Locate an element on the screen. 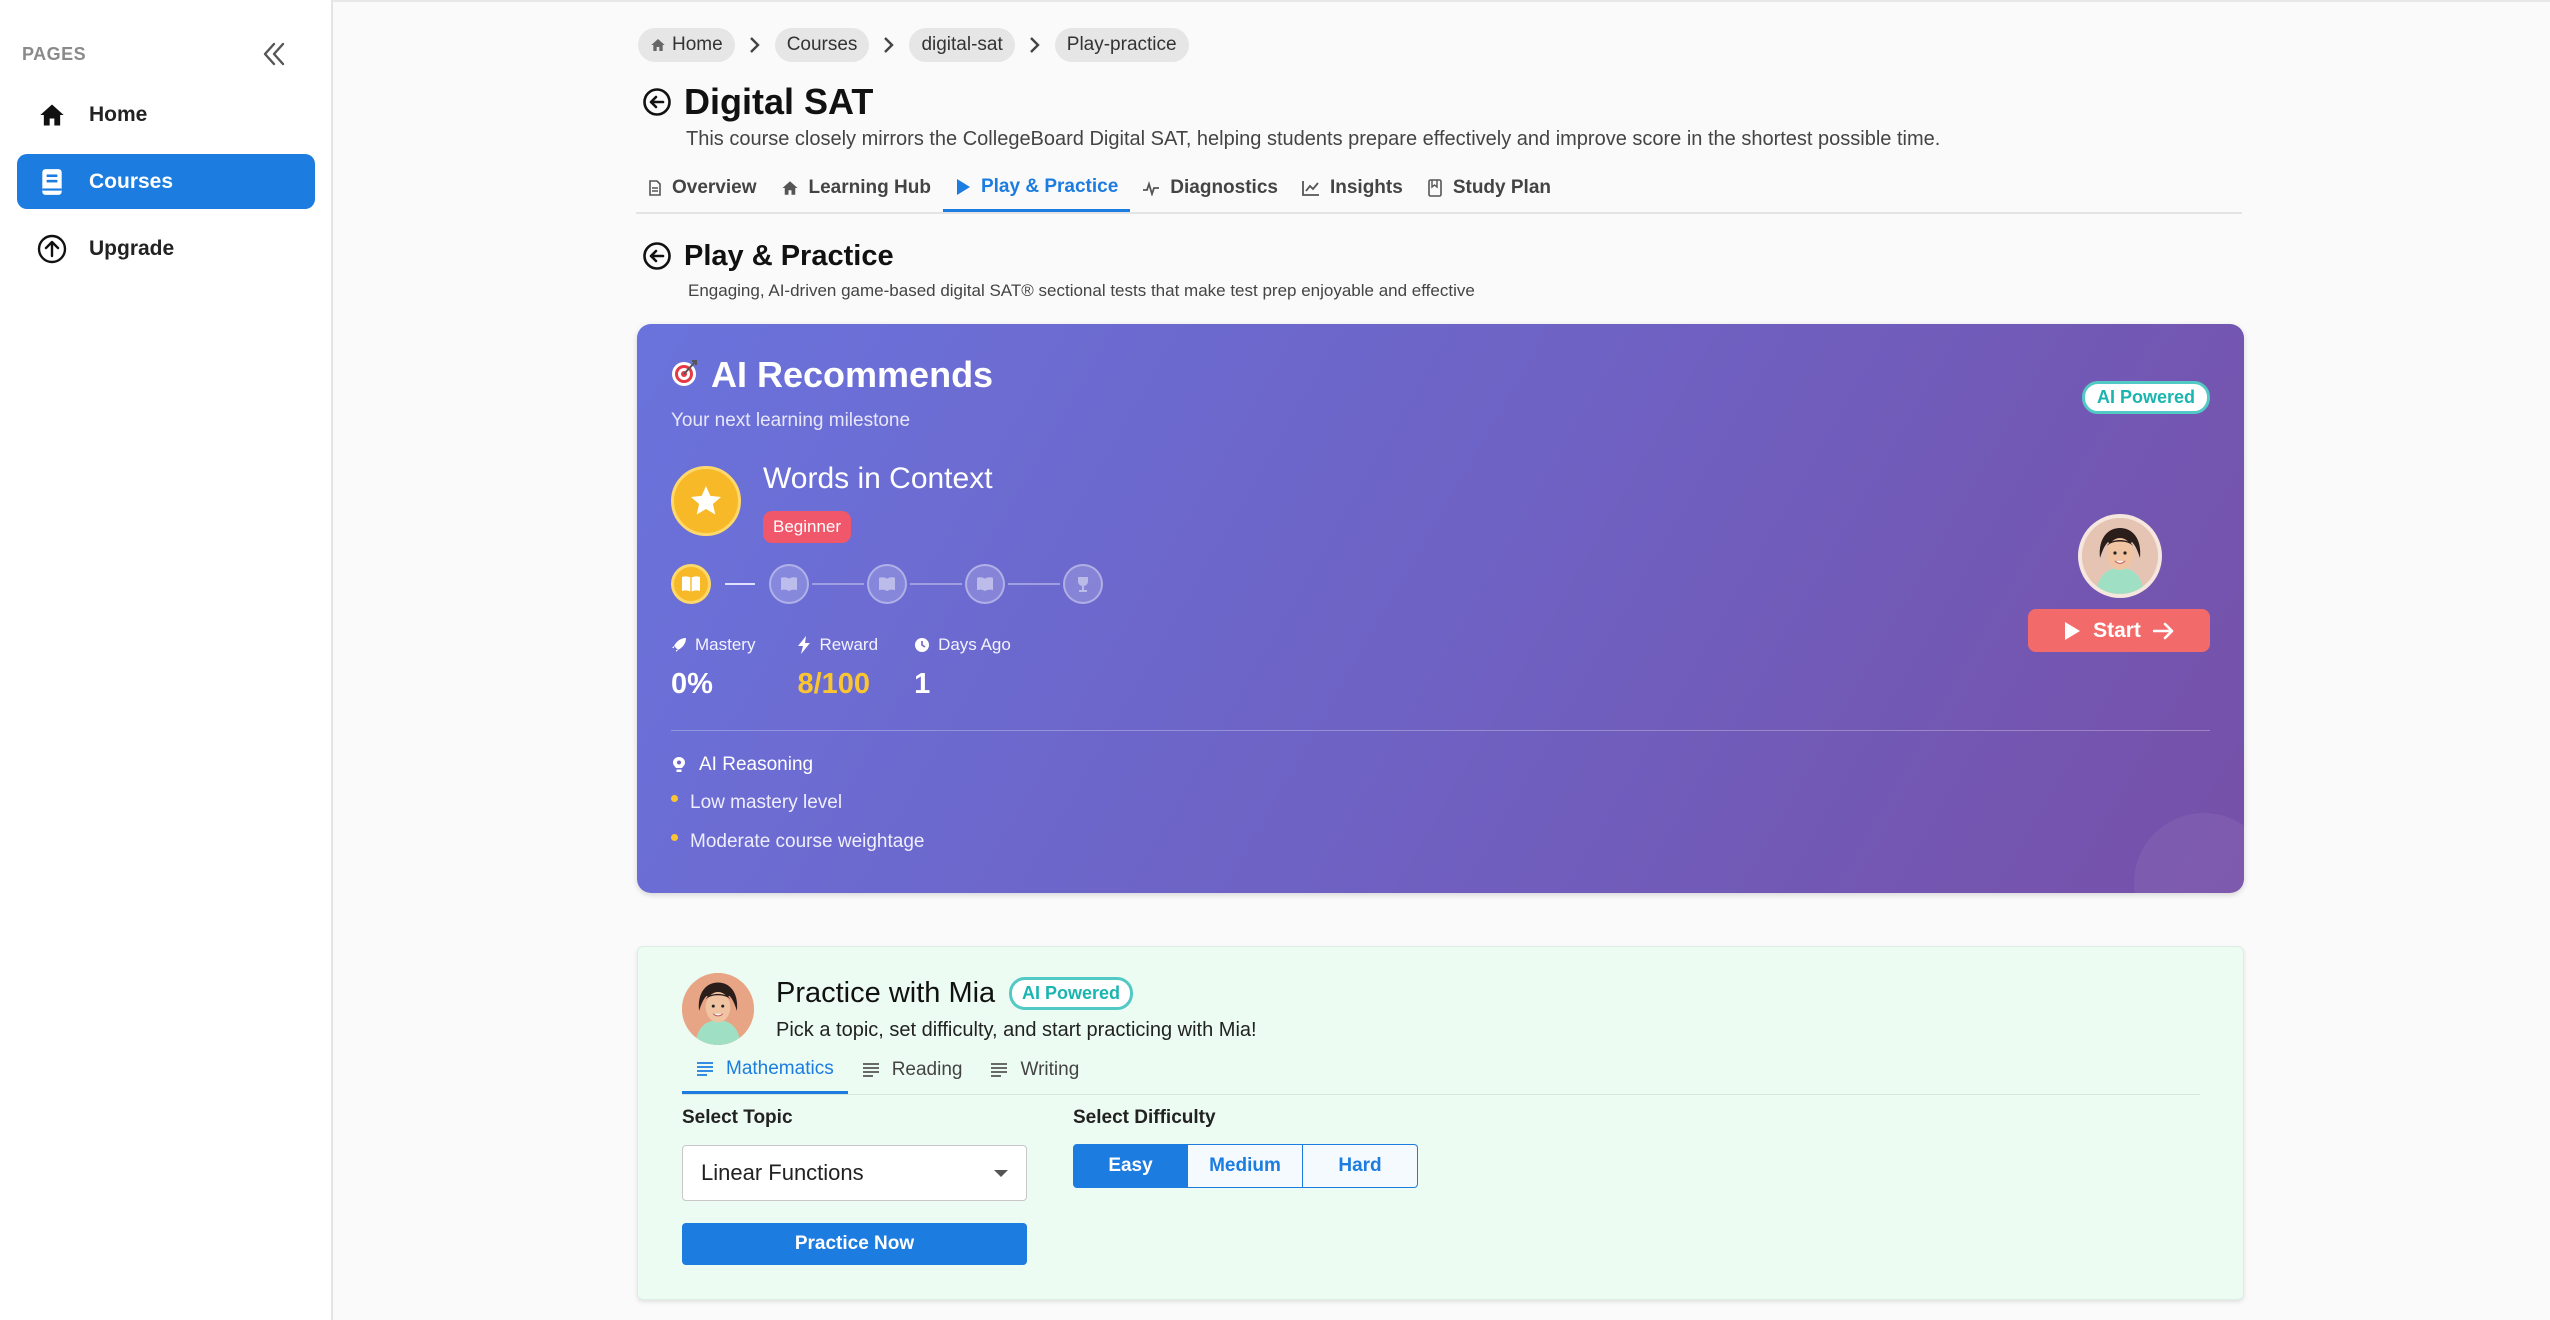  course-title-row: Digital SAT is located at coordinates (757, 102).